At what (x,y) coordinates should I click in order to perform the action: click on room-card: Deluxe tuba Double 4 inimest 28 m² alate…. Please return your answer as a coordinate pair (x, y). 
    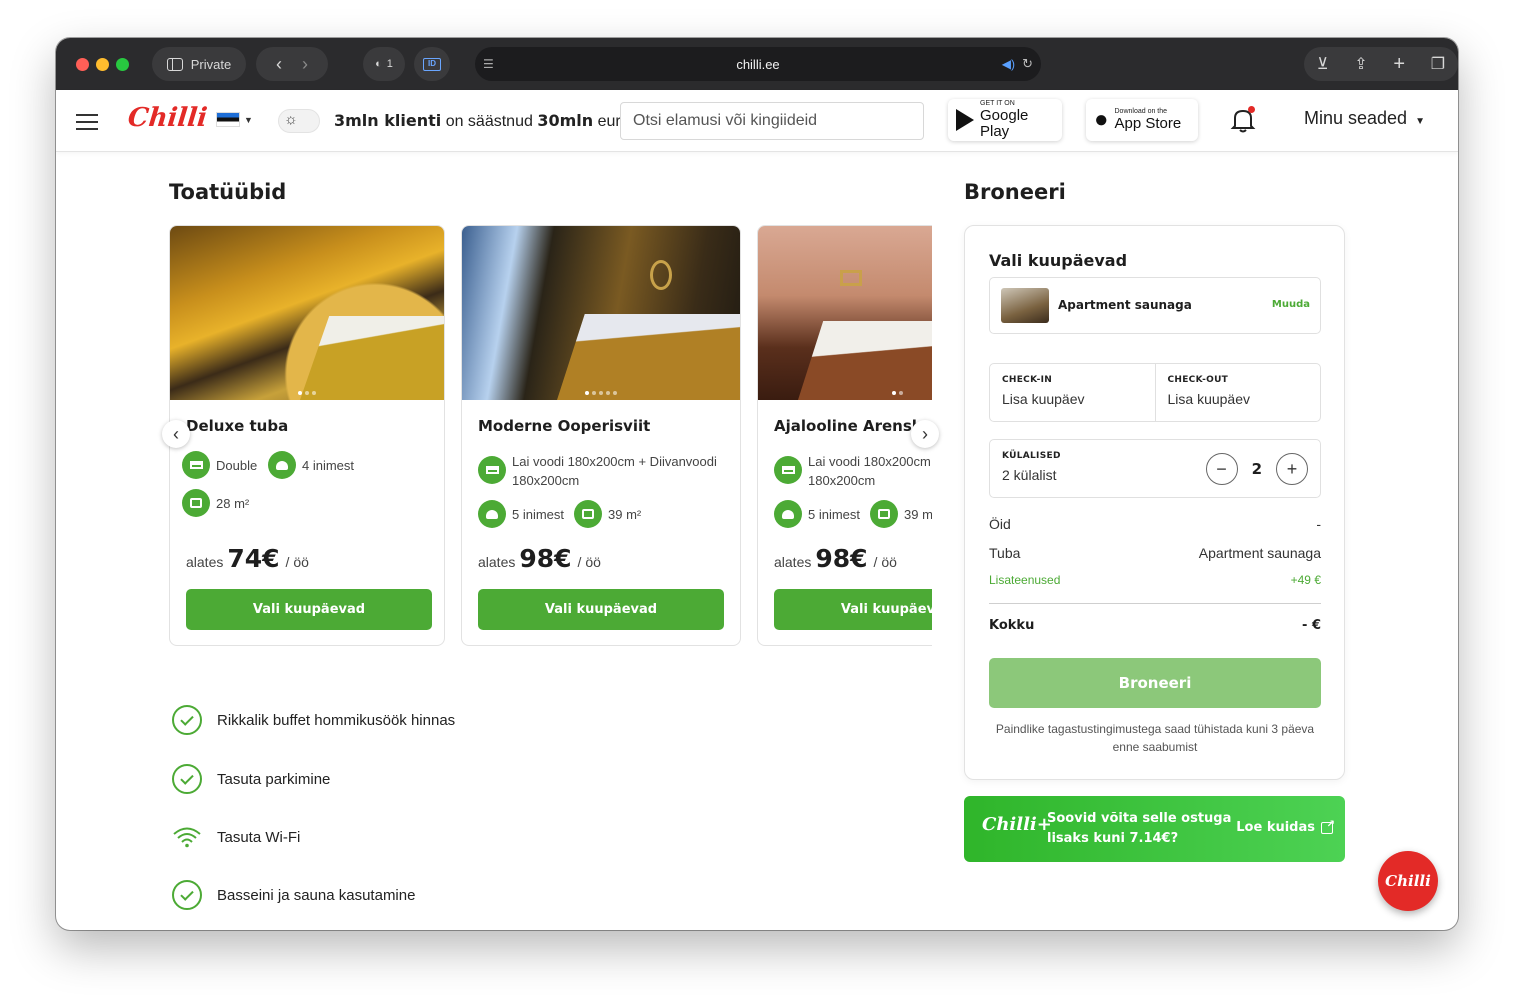
    Looking at the image, I should click on (307, 435).